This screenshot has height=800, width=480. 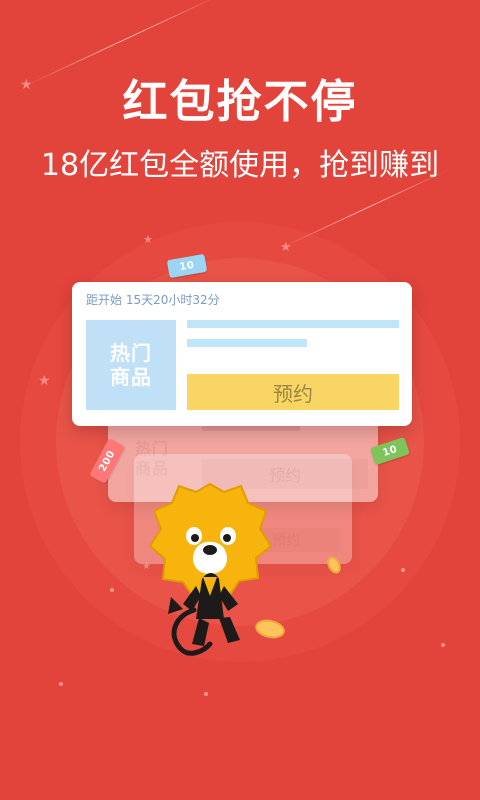 I want to click on star-icon-left: ★, so click(x=44, y=381).